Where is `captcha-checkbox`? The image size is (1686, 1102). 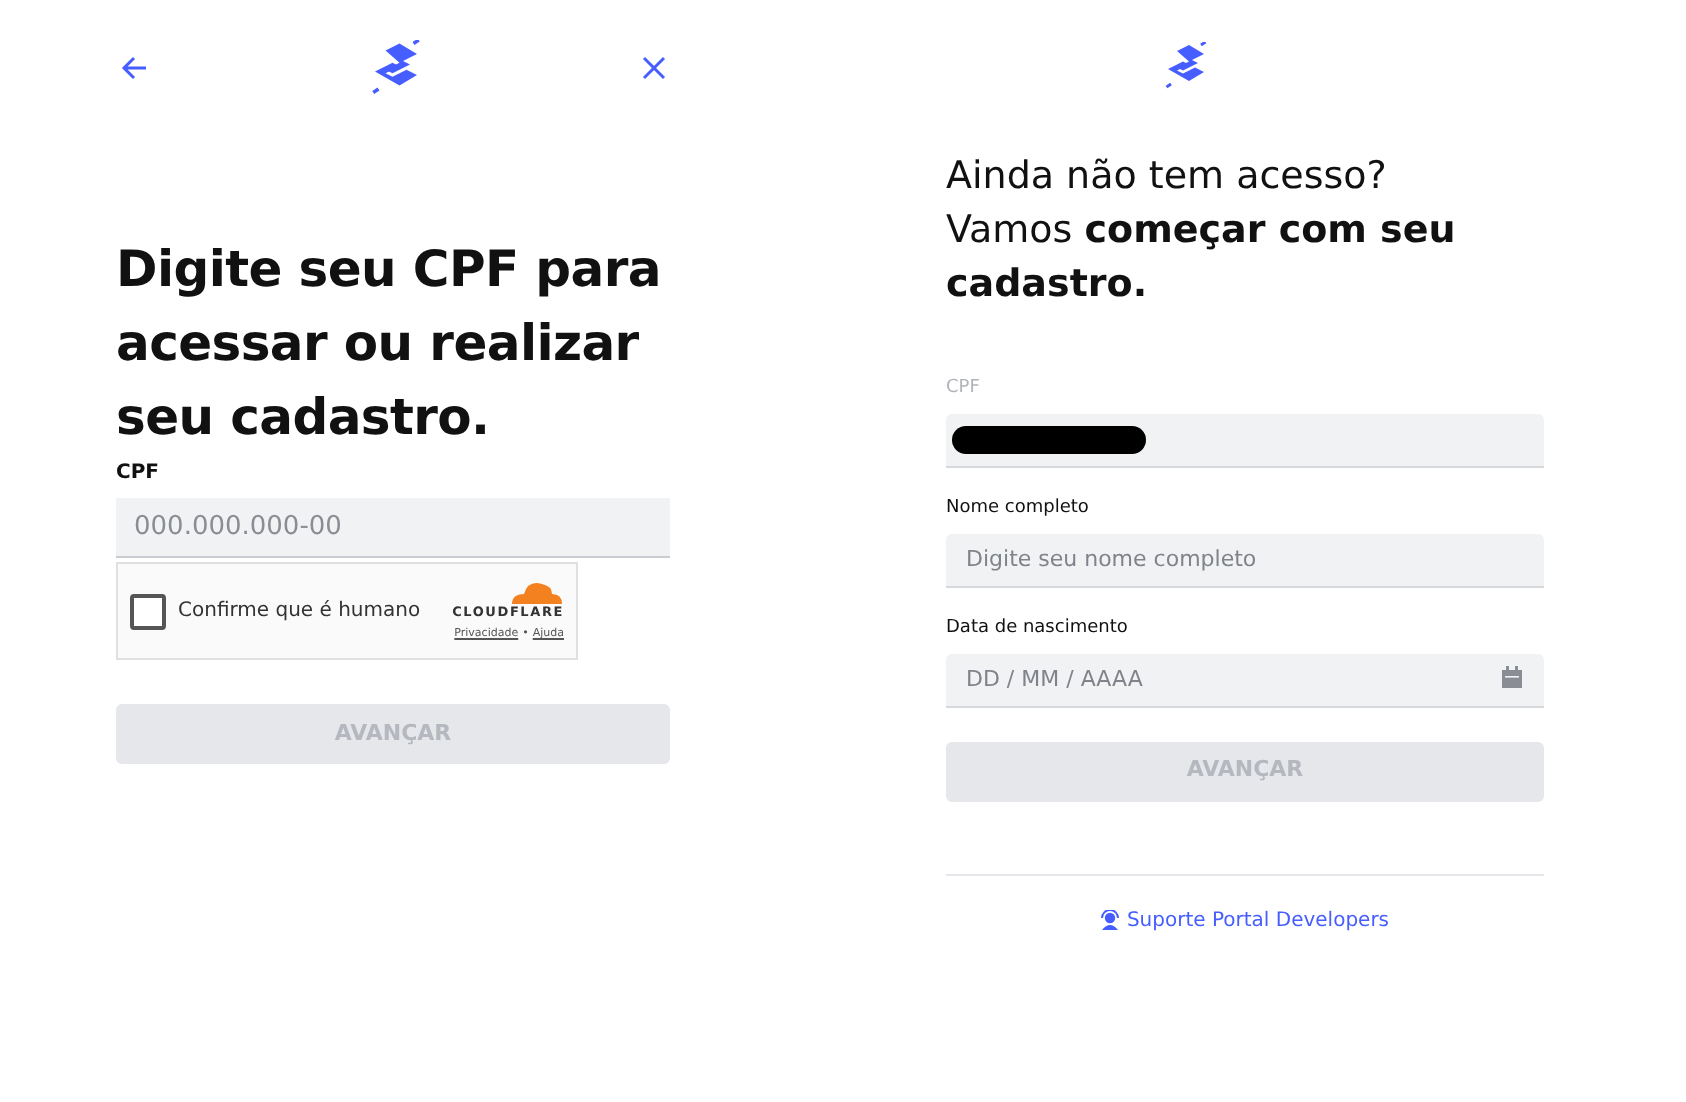
captcha-checkbox is located at coordinates (148, 611).